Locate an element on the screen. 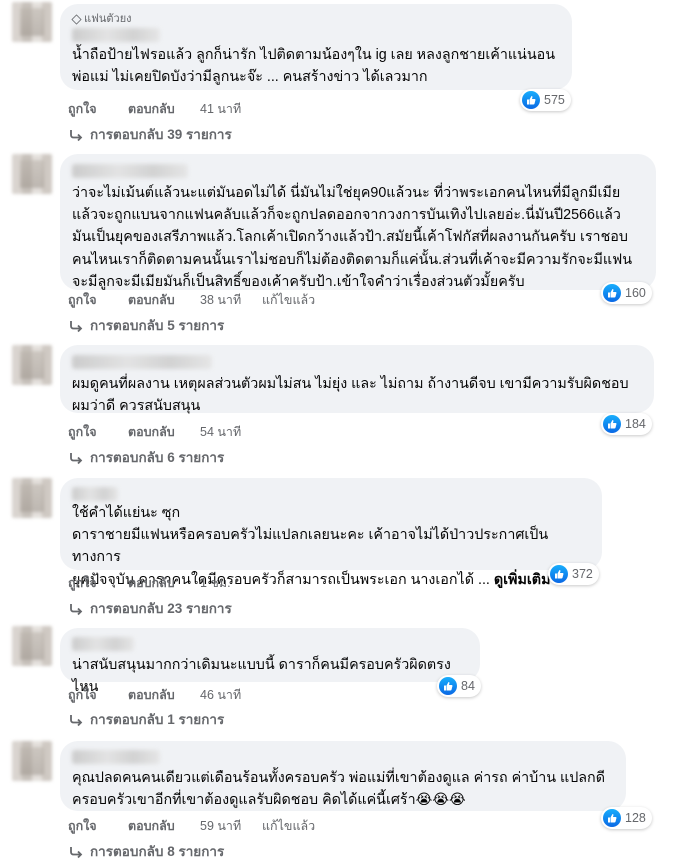 This screenshot has width=700, height=865. fan-badge: แฟนตัวยง is located at coordinates (315, 19).